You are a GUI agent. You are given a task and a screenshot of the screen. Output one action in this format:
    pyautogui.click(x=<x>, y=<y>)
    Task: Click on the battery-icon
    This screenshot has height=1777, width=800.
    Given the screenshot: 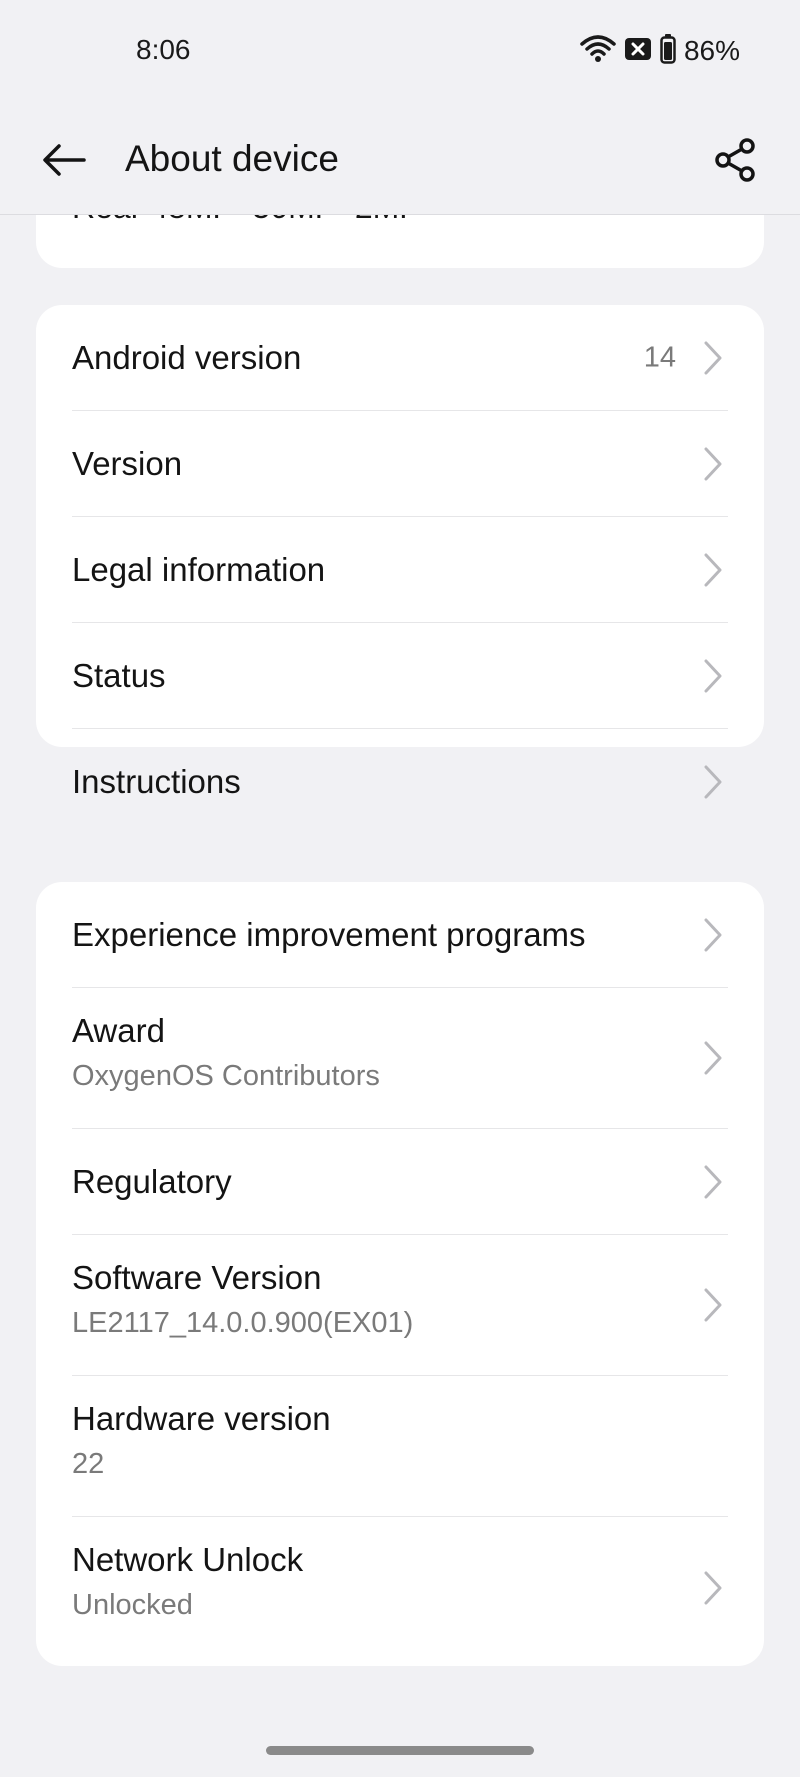 What is the action you would take?
    pyautogui.click(x=668, y=51)
    